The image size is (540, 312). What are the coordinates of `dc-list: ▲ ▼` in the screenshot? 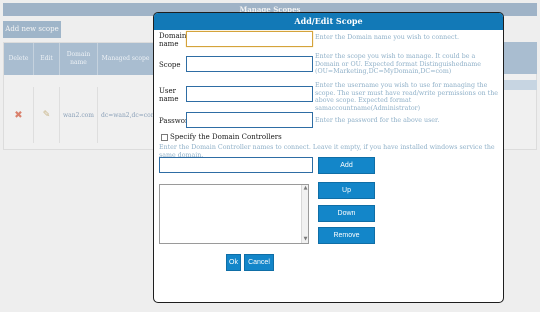 It's located at (234, 214).